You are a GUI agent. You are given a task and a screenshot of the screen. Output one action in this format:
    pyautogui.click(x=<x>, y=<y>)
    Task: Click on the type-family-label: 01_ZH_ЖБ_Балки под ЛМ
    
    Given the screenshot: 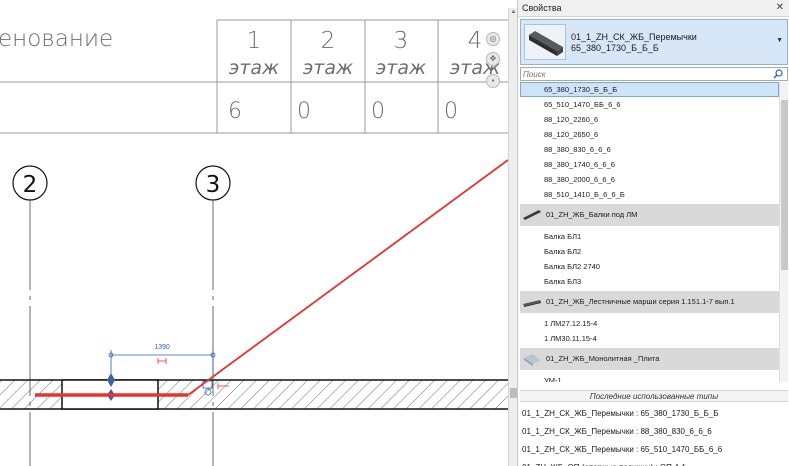 What is the action you would take?
    pyautogui.click(x=592, y=214)
    